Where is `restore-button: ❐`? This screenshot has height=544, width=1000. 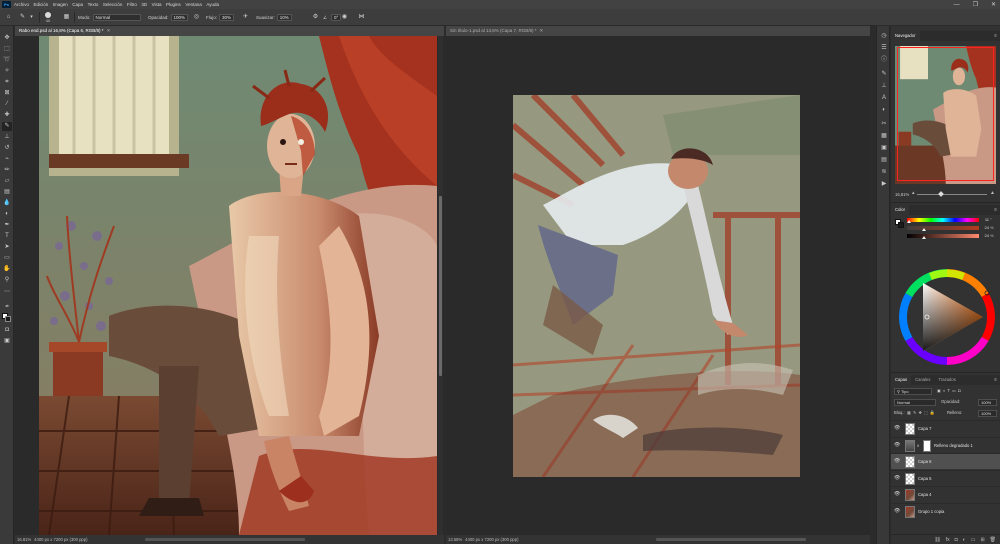
restore-button: ❐ is located at coordinates (975, 4).